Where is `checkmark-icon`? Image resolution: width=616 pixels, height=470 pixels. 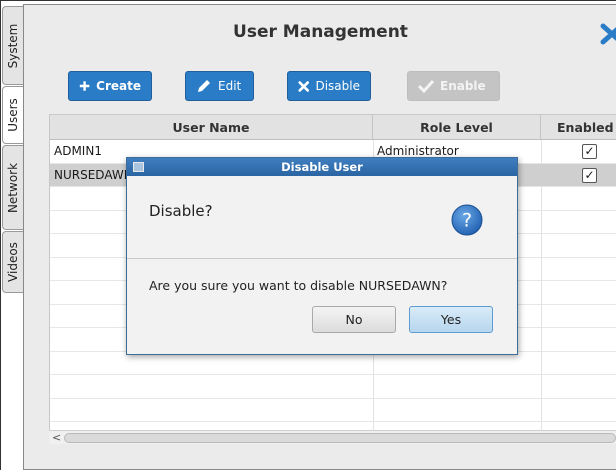
checkmark-icon is located at coordinates (426, 86).